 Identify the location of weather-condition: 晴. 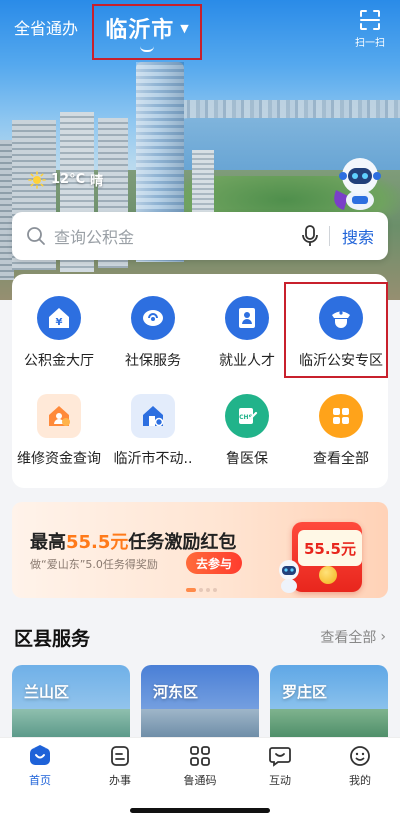
(97, 181).